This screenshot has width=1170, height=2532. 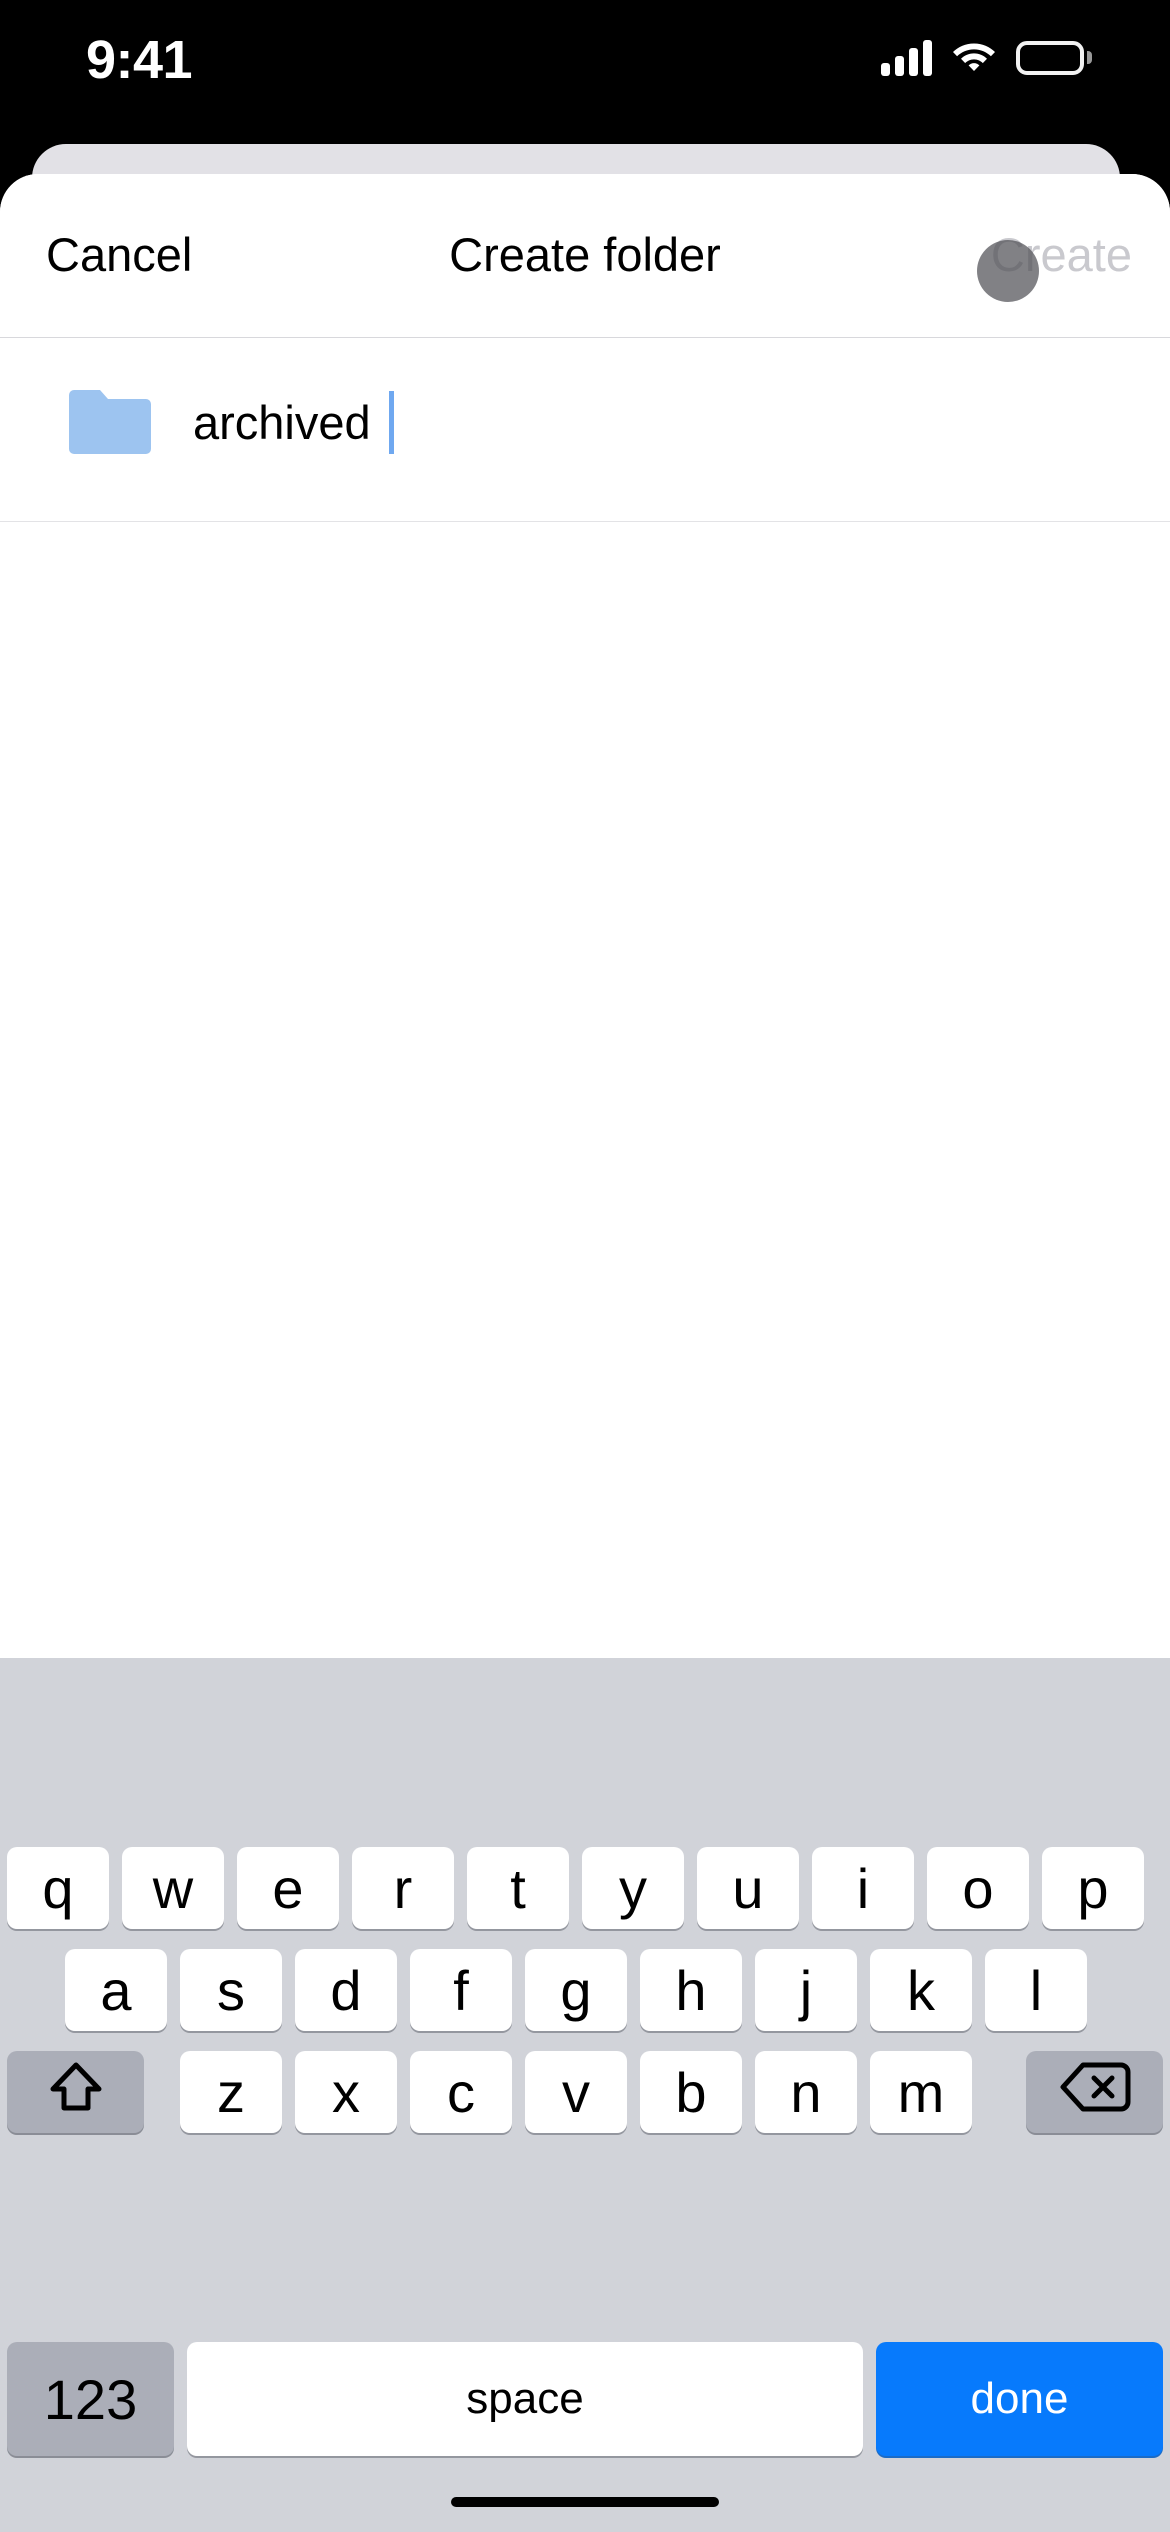 I want to click on create-button: Create, so click(x=1061, y=255).